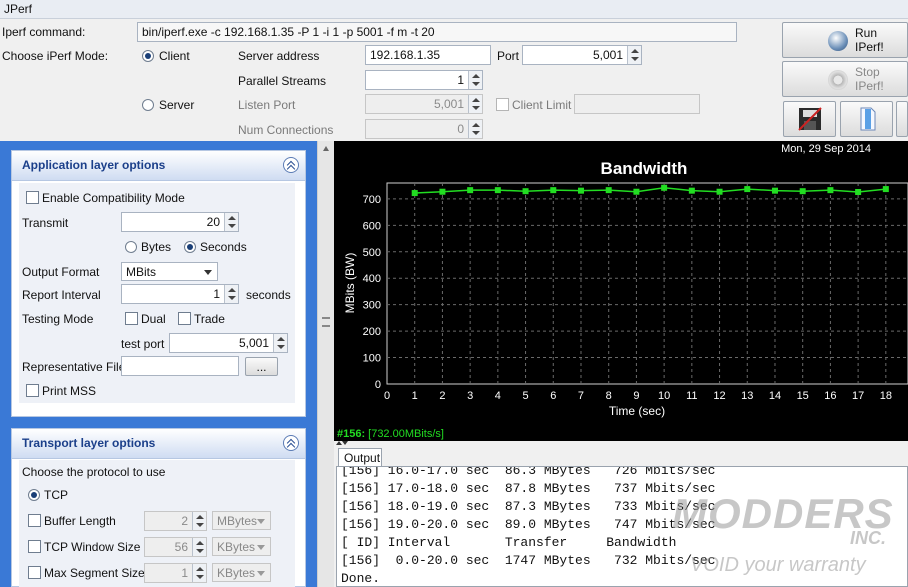 The height and width of the screenshot is (587, 908). What do you see at coordinates (153, 319) in the screenshot?
I see `dual-label: Dual` at bounding box center [153, 319].